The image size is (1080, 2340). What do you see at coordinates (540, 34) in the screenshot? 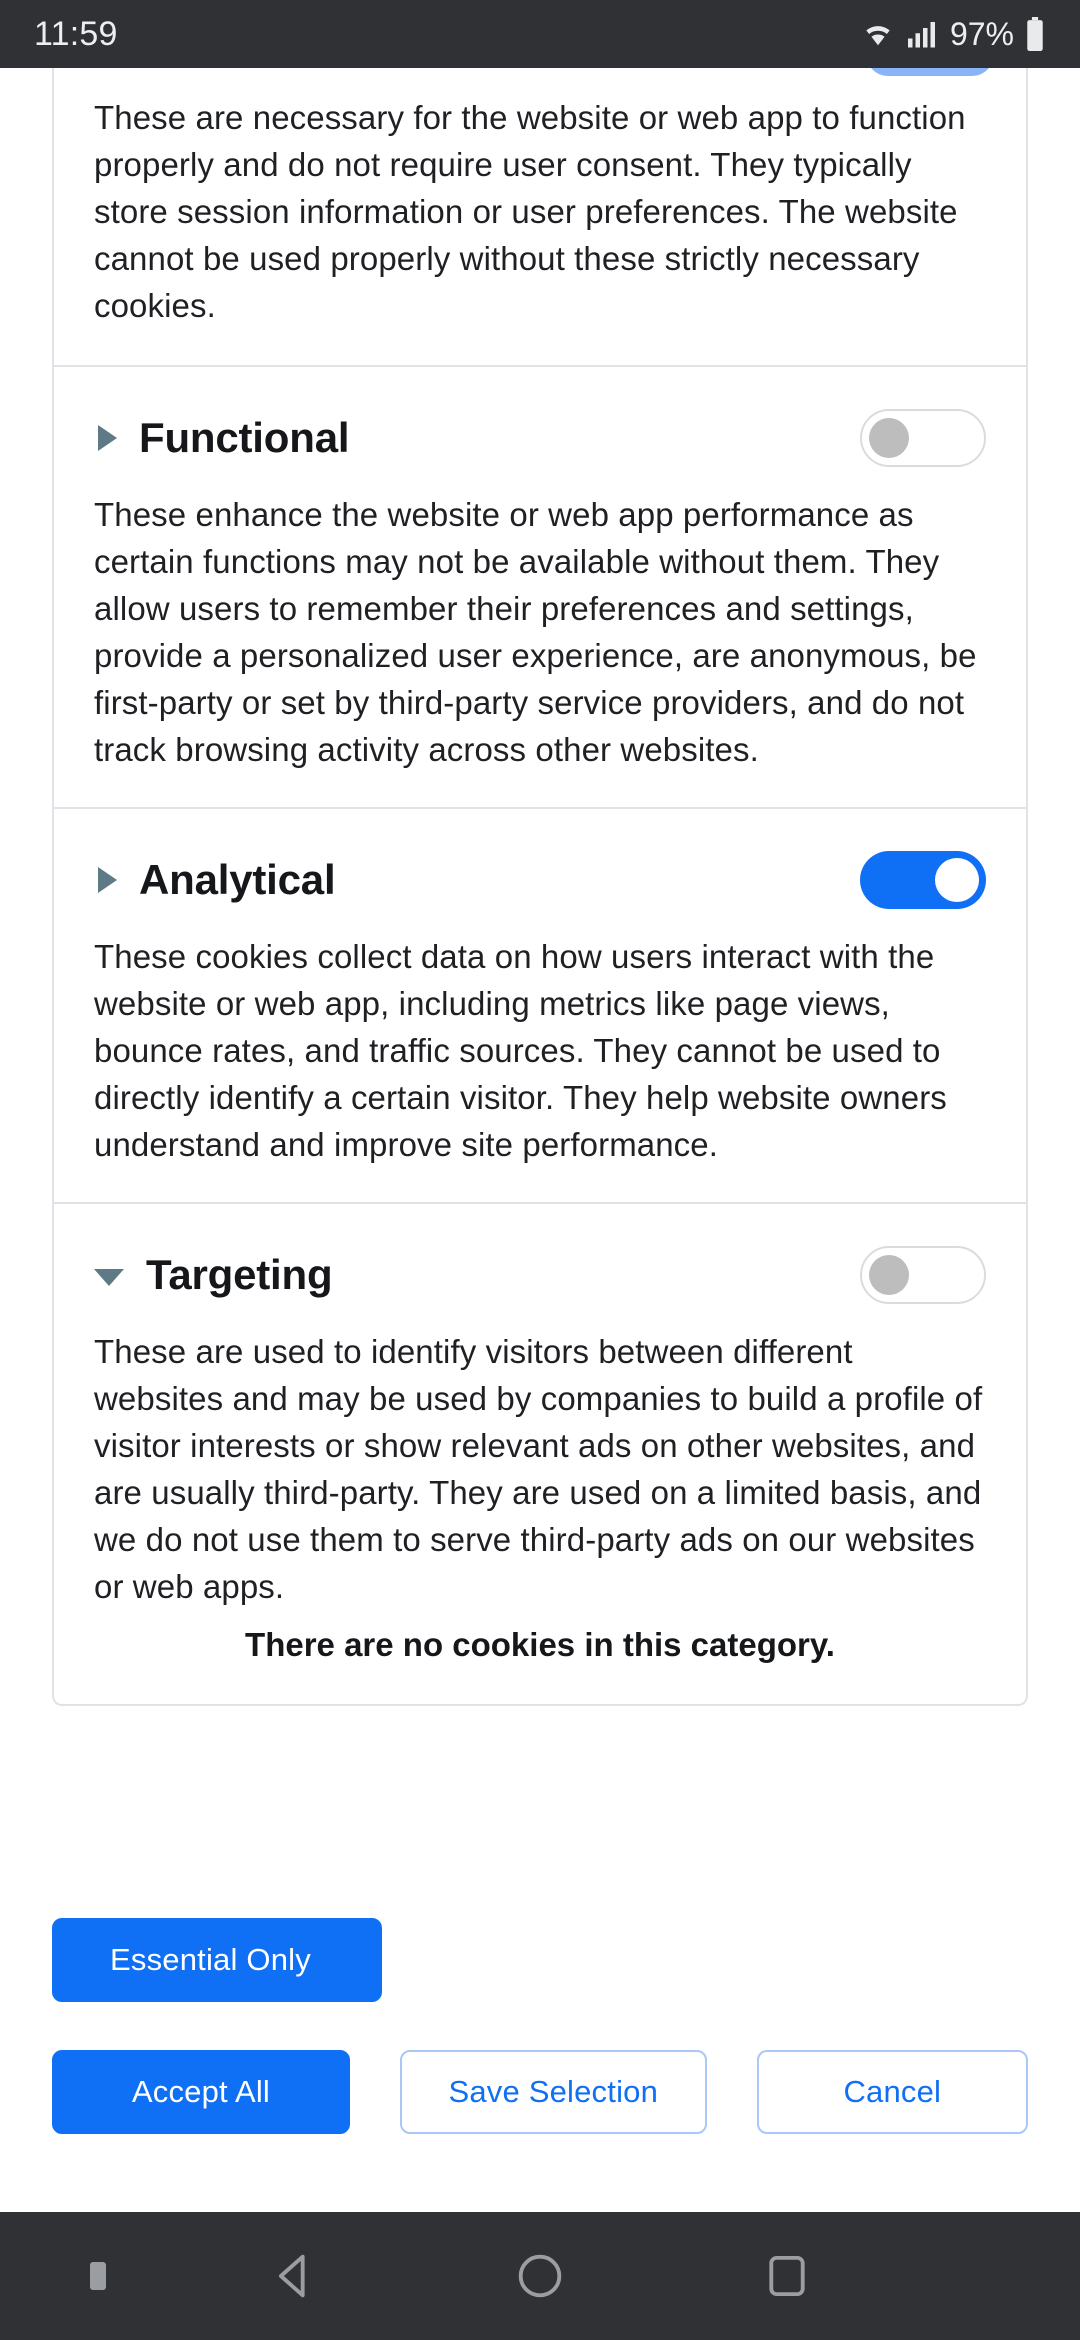
I see `status-bar: 11:59 97%` at bounding box center [540, 34].